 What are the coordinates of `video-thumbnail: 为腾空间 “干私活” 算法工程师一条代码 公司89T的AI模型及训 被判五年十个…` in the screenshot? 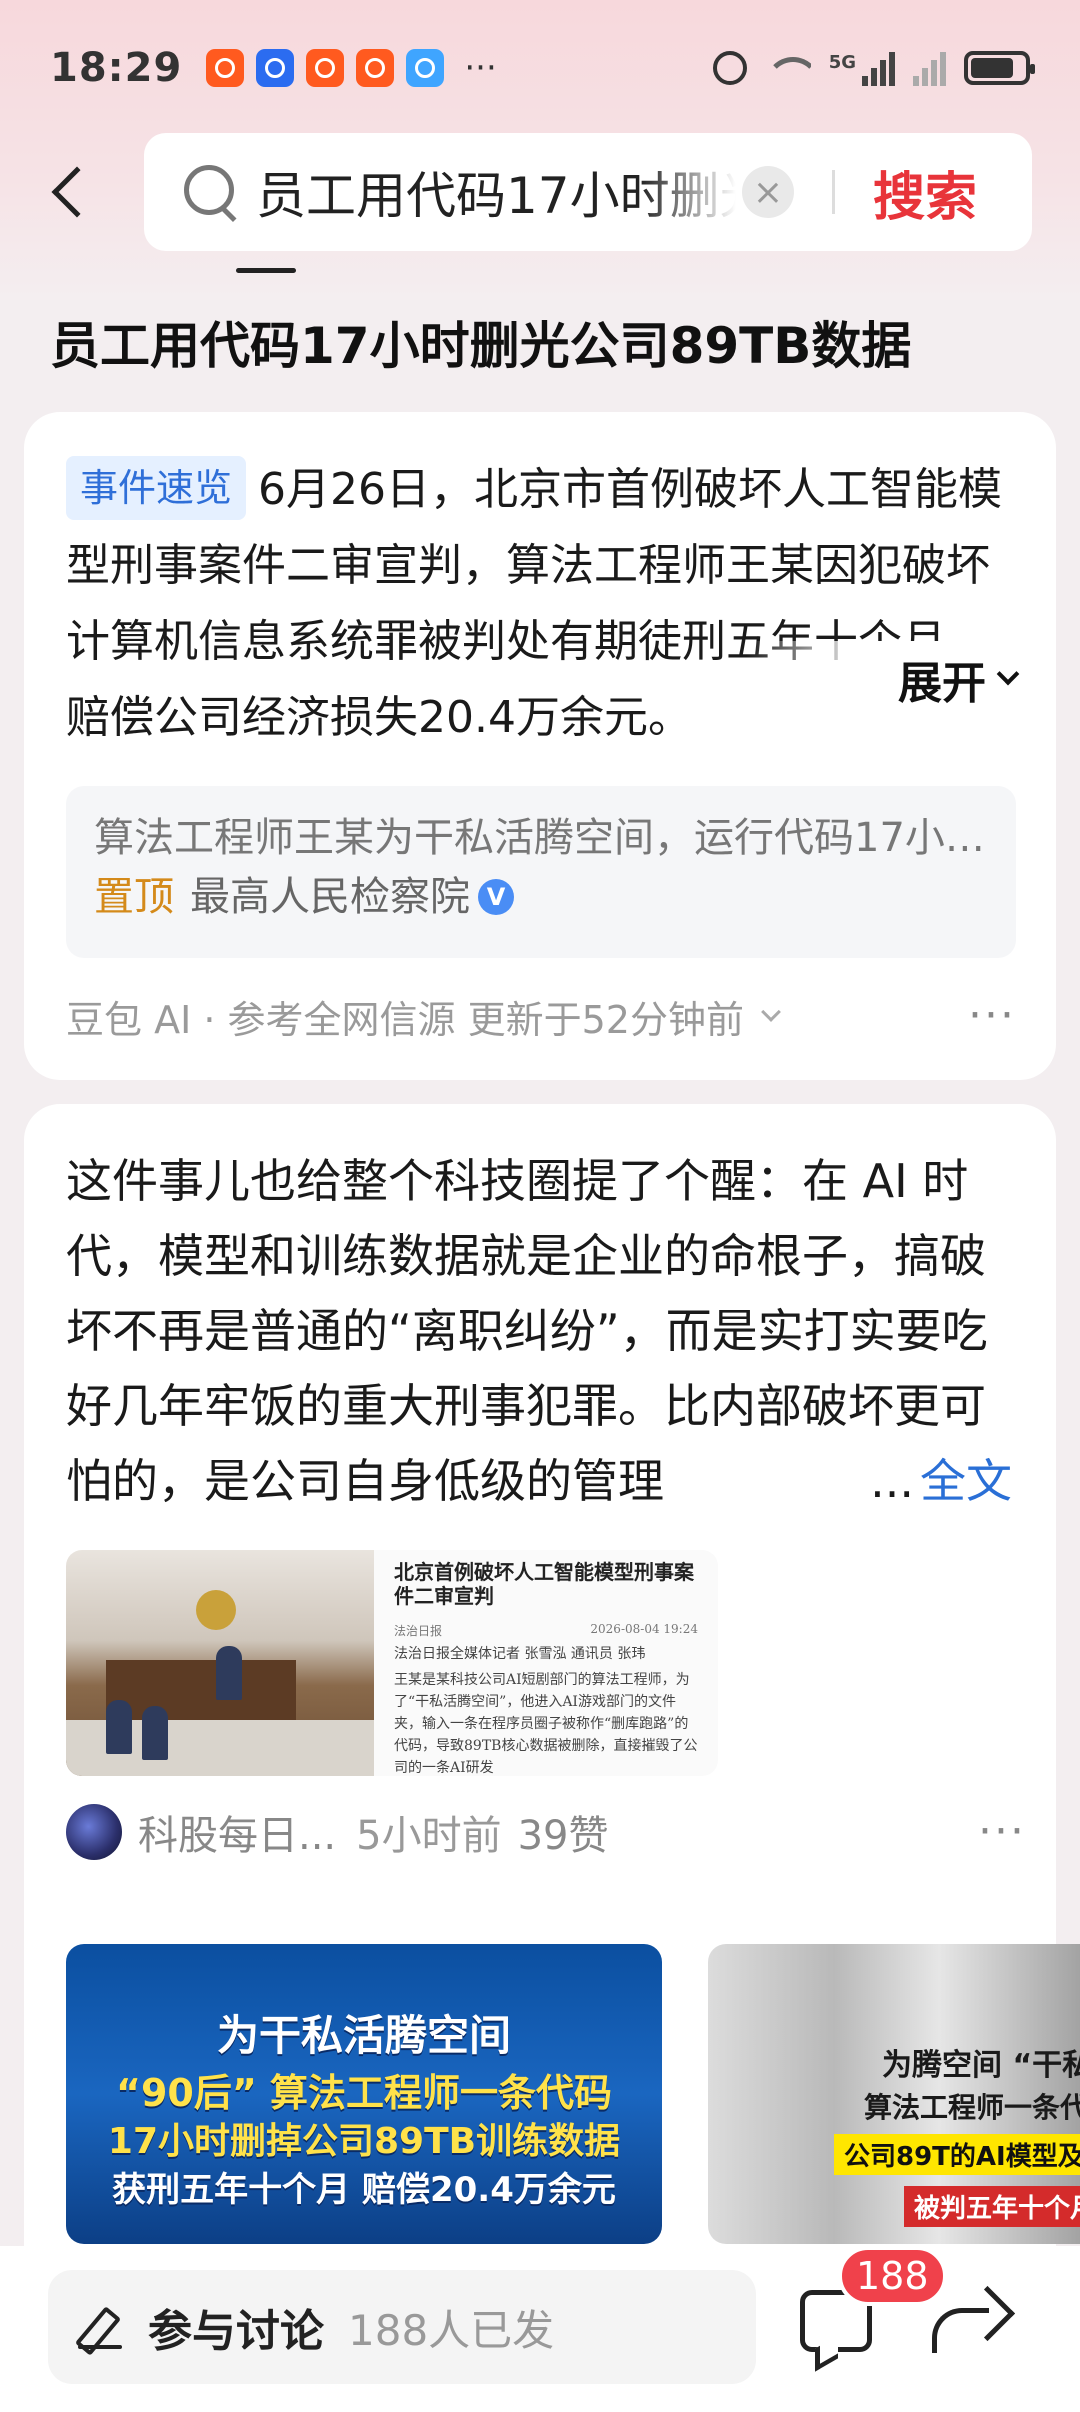 It's located at (894, 2094).